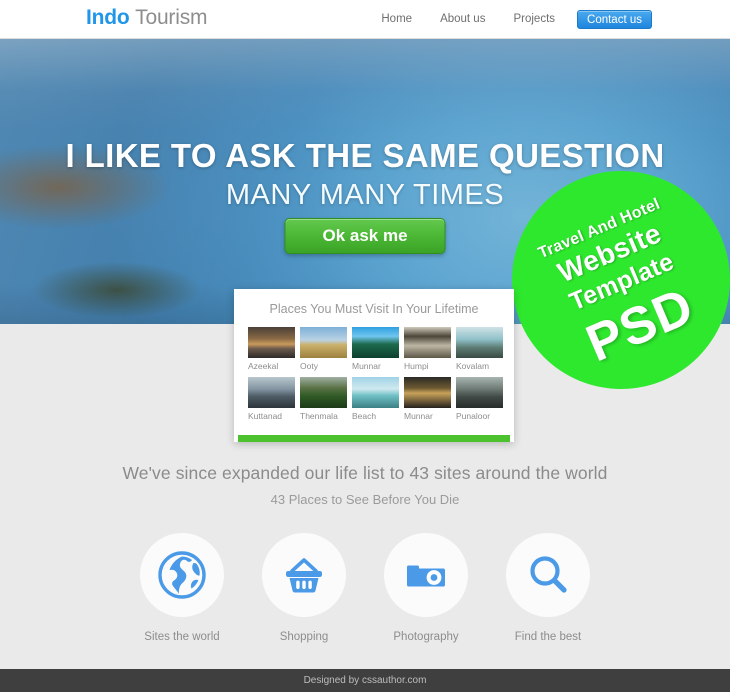 This screenshot has width=730, height=692. I want to click on basket-icon, so click(304, 575).